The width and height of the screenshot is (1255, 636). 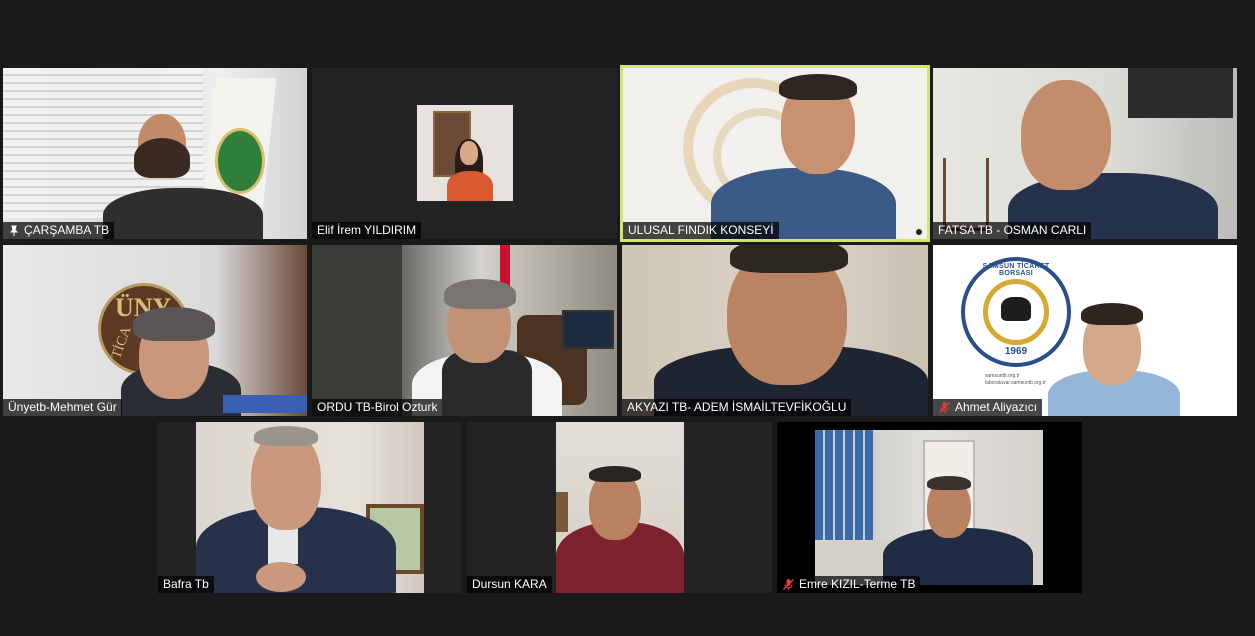 I want to click on participant-name: ÇARŞAMBA TB, so click(x=67, y=230).